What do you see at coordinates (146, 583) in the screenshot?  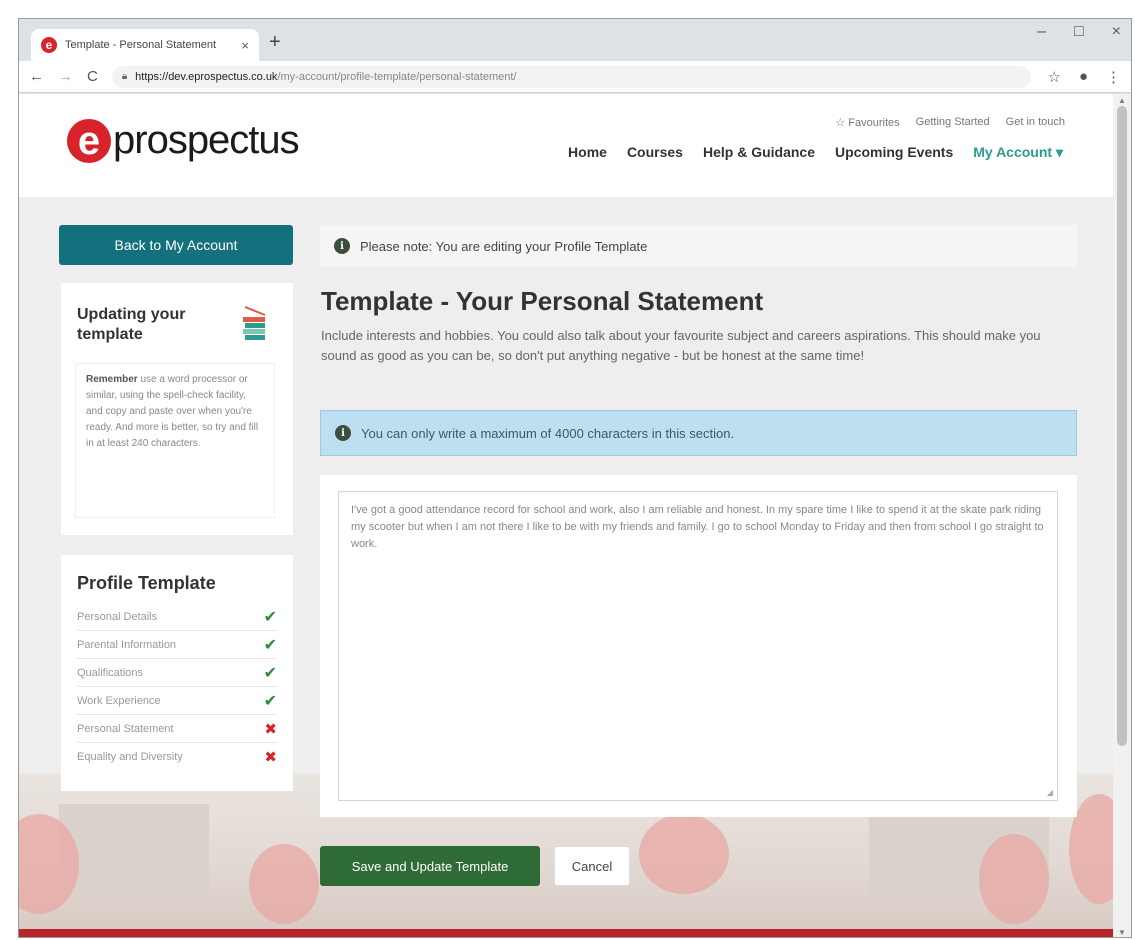 I see `profile-template-title: Profile Template` at bounding box center [146, 583].